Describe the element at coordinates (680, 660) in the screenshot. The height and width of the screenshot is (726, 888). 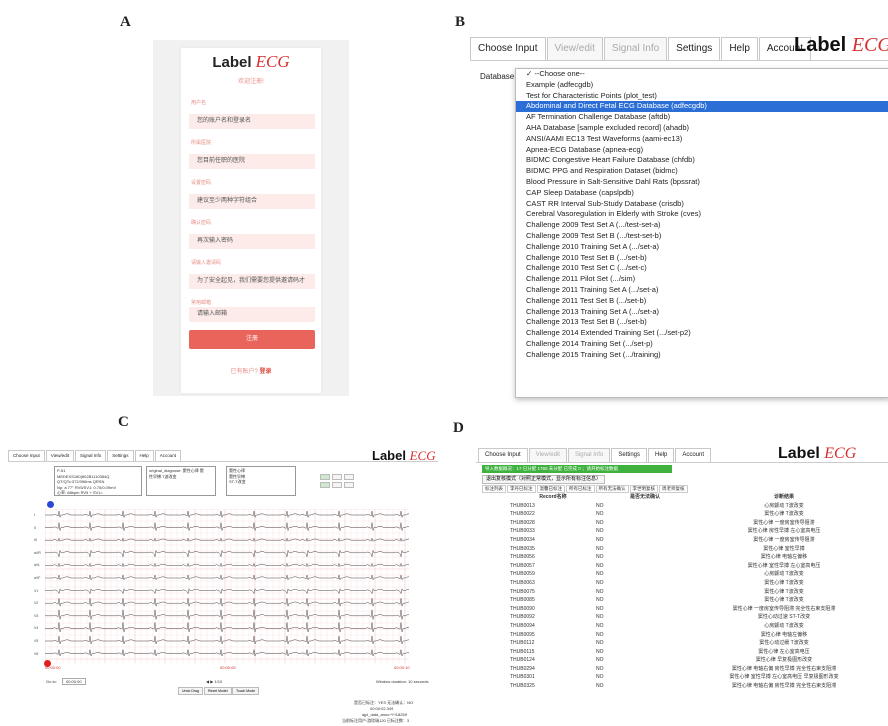
I see `table-row: THUB0124 NO 窦性心律 早复极图形改变` at that location.